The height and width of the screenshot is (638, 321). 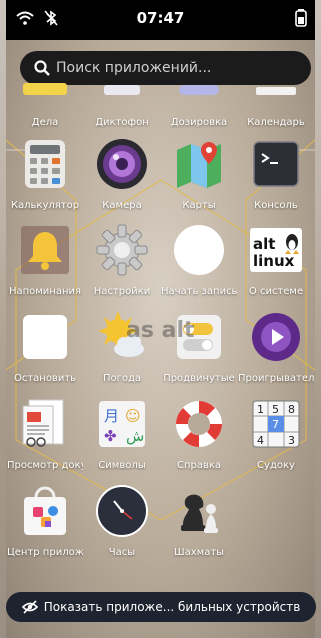 I want to click on app-settings: Настройки, so click(x=122, y=266).